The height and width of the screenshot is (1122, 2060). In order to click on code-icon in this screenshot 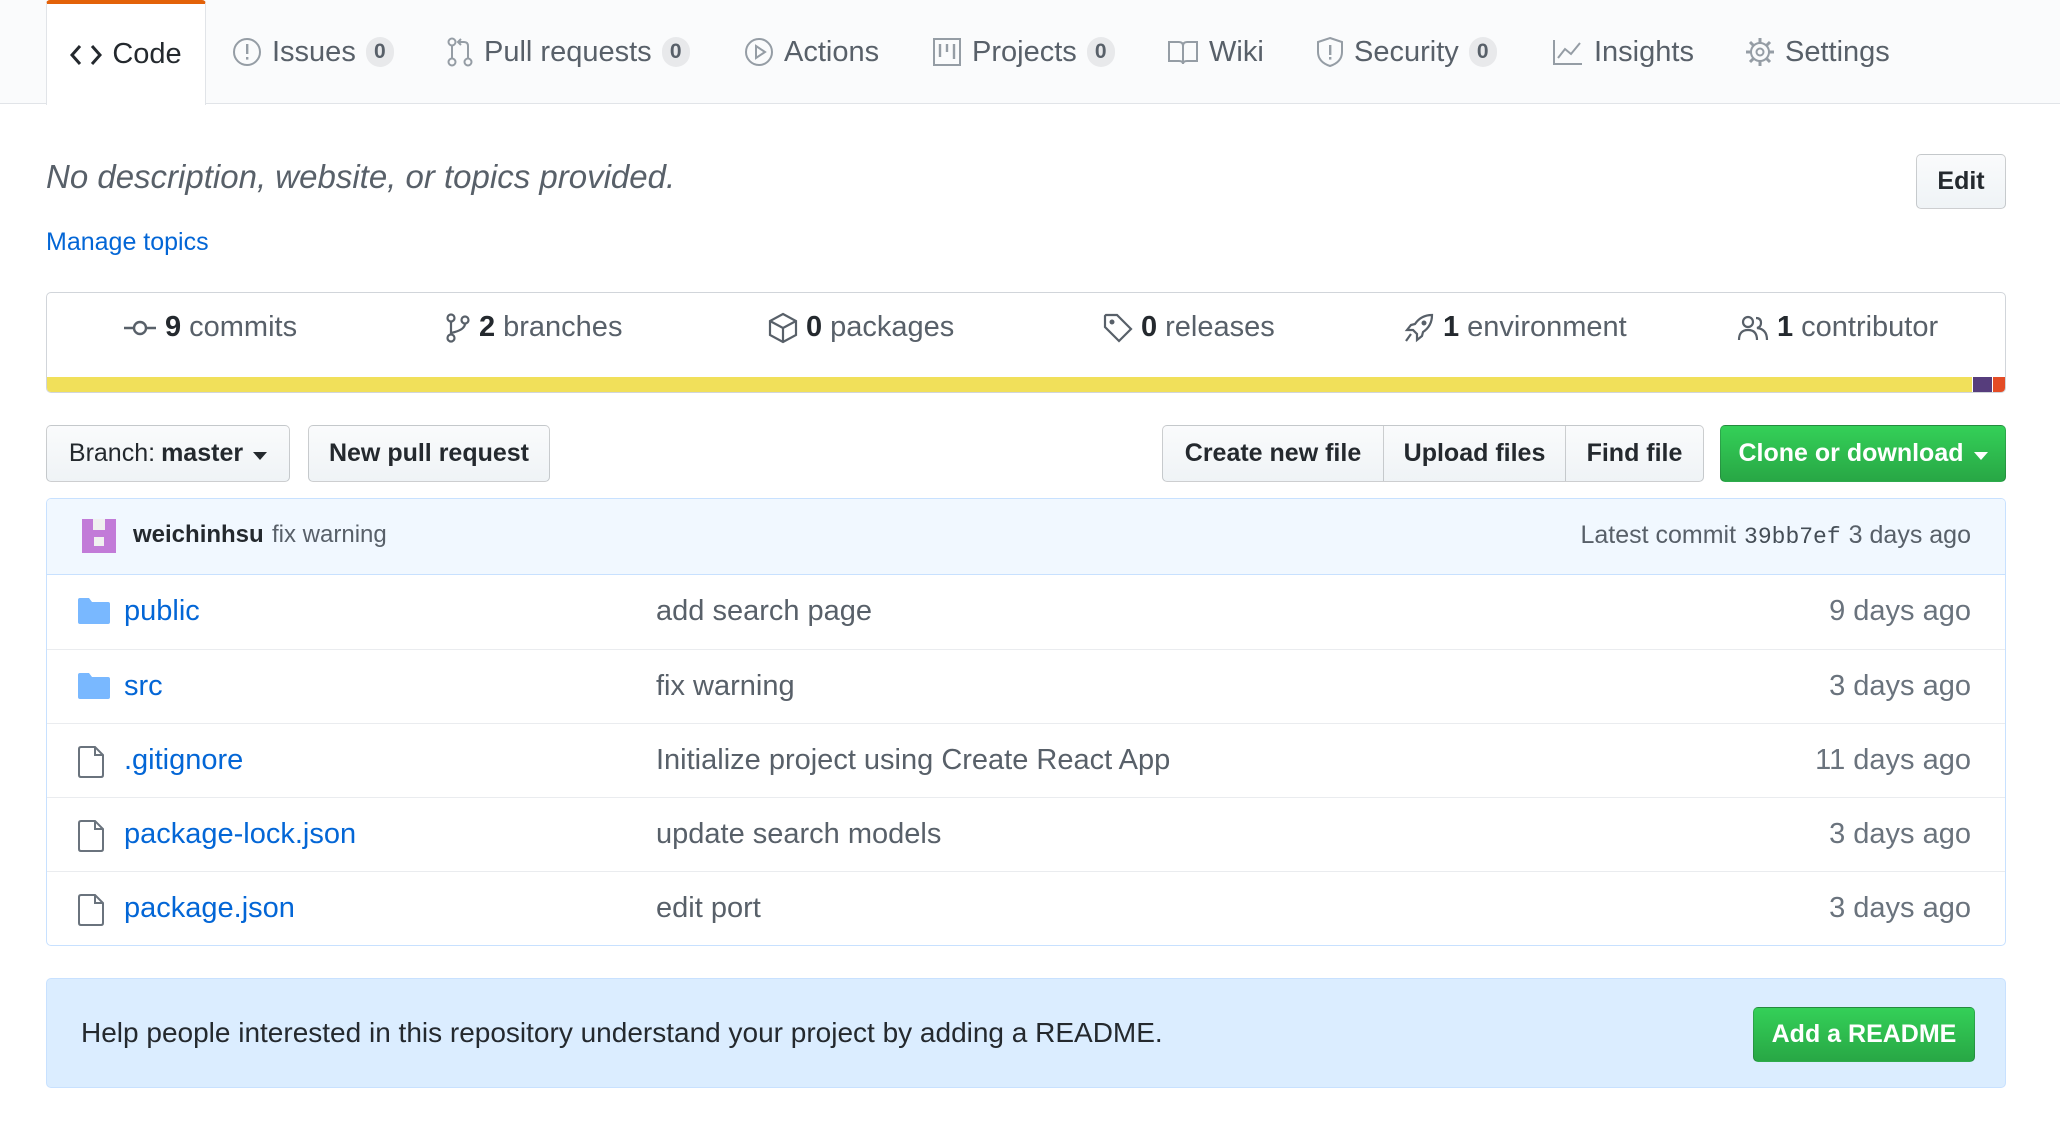, I will do `click(86, 55)`.